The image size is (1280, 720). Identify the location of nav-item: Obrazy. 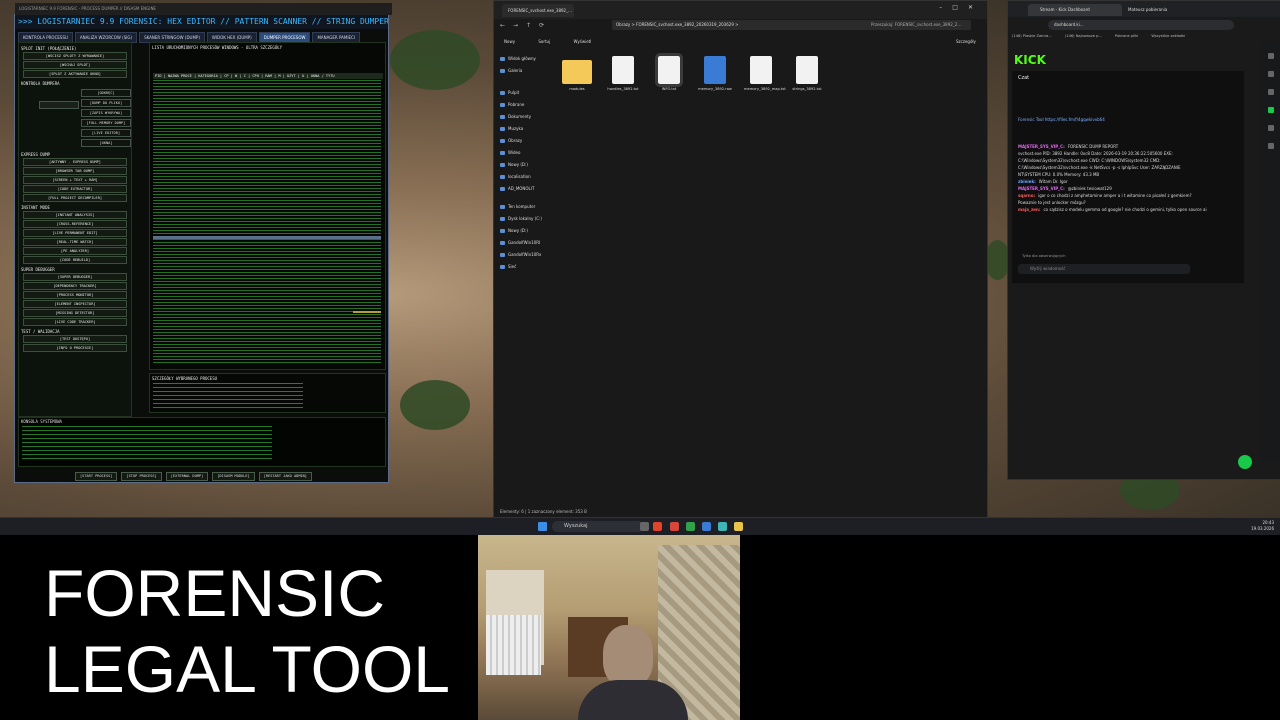
(525, 141).